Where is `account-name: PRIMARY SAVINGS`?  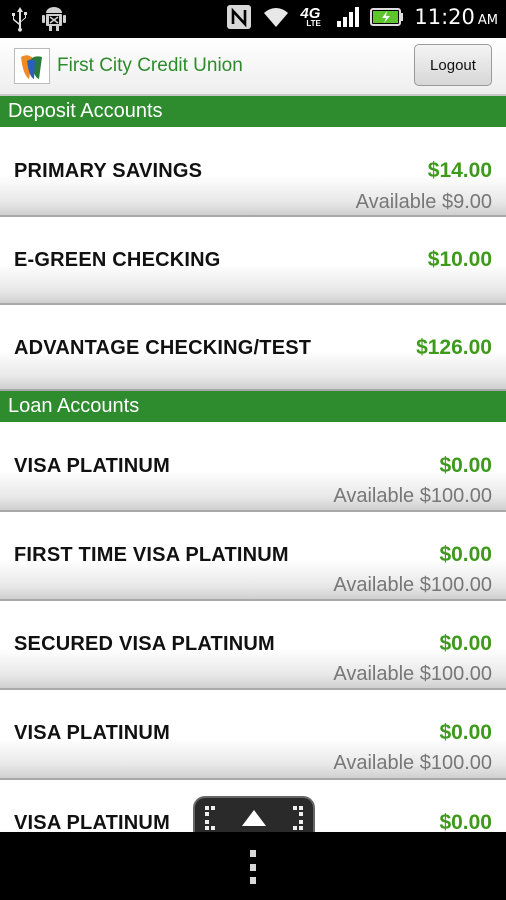 account-name: PRIMARY SAVINGS is located at coordinates (108, 171).